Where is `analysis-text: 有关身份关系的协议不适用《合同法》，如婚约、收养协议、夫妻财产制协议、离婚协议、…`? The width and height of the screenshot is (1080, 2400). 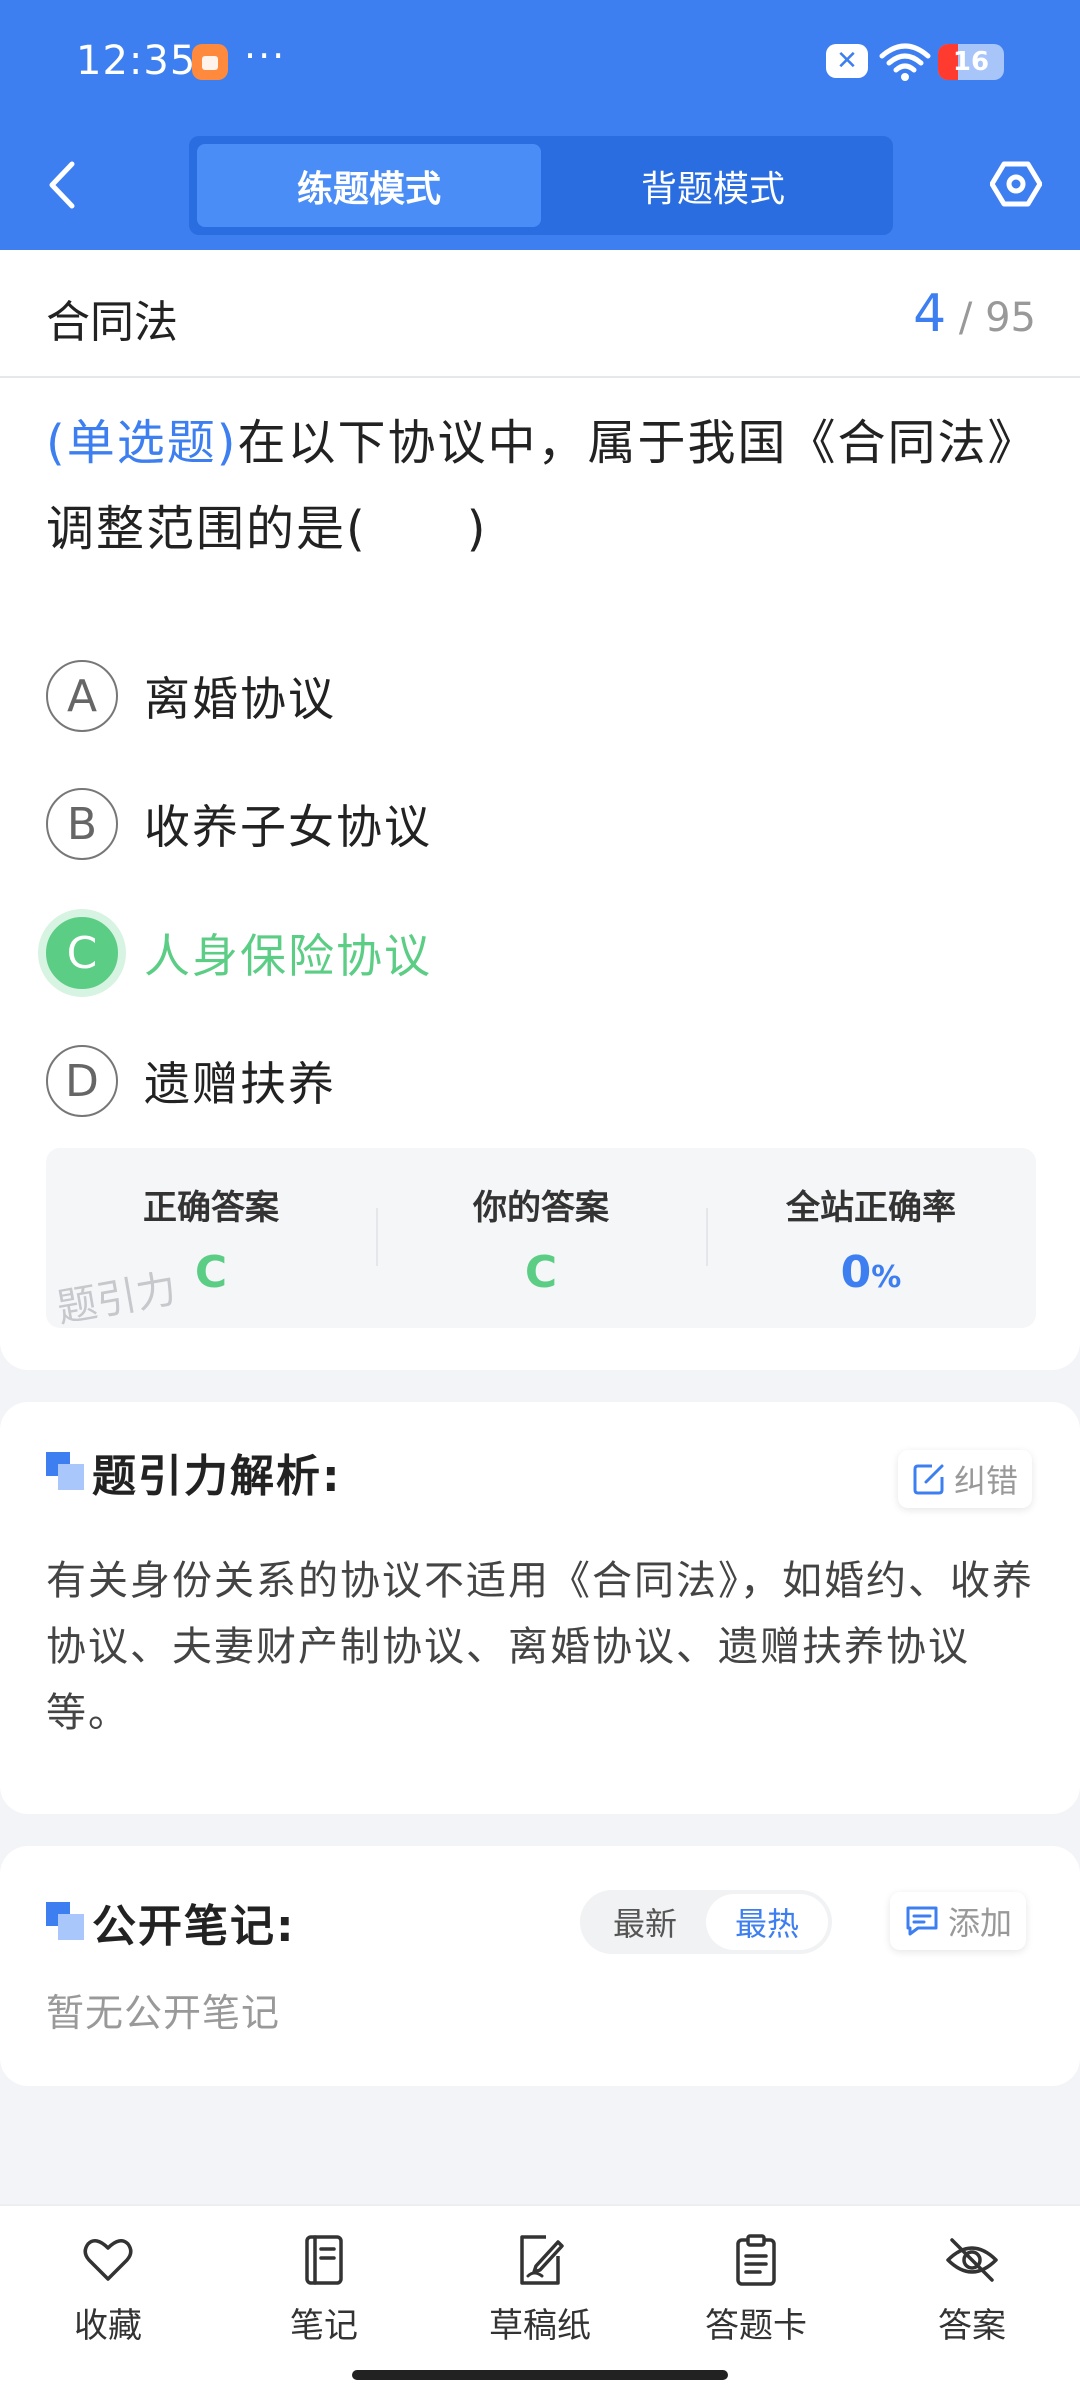
analysis-text: 有关身份关系的协议不适用《合同法》，如婚约、收养协议、夫妻财产制协议、离婚协议、… is located at coordinates (540, 1647).